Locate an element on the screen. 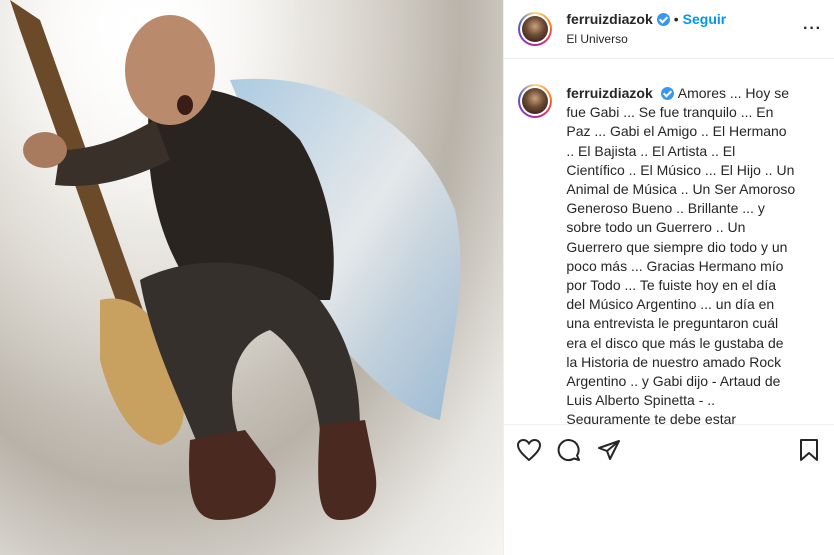 The image size is (834, 555). share-icon is located at coordinates (609, 450).